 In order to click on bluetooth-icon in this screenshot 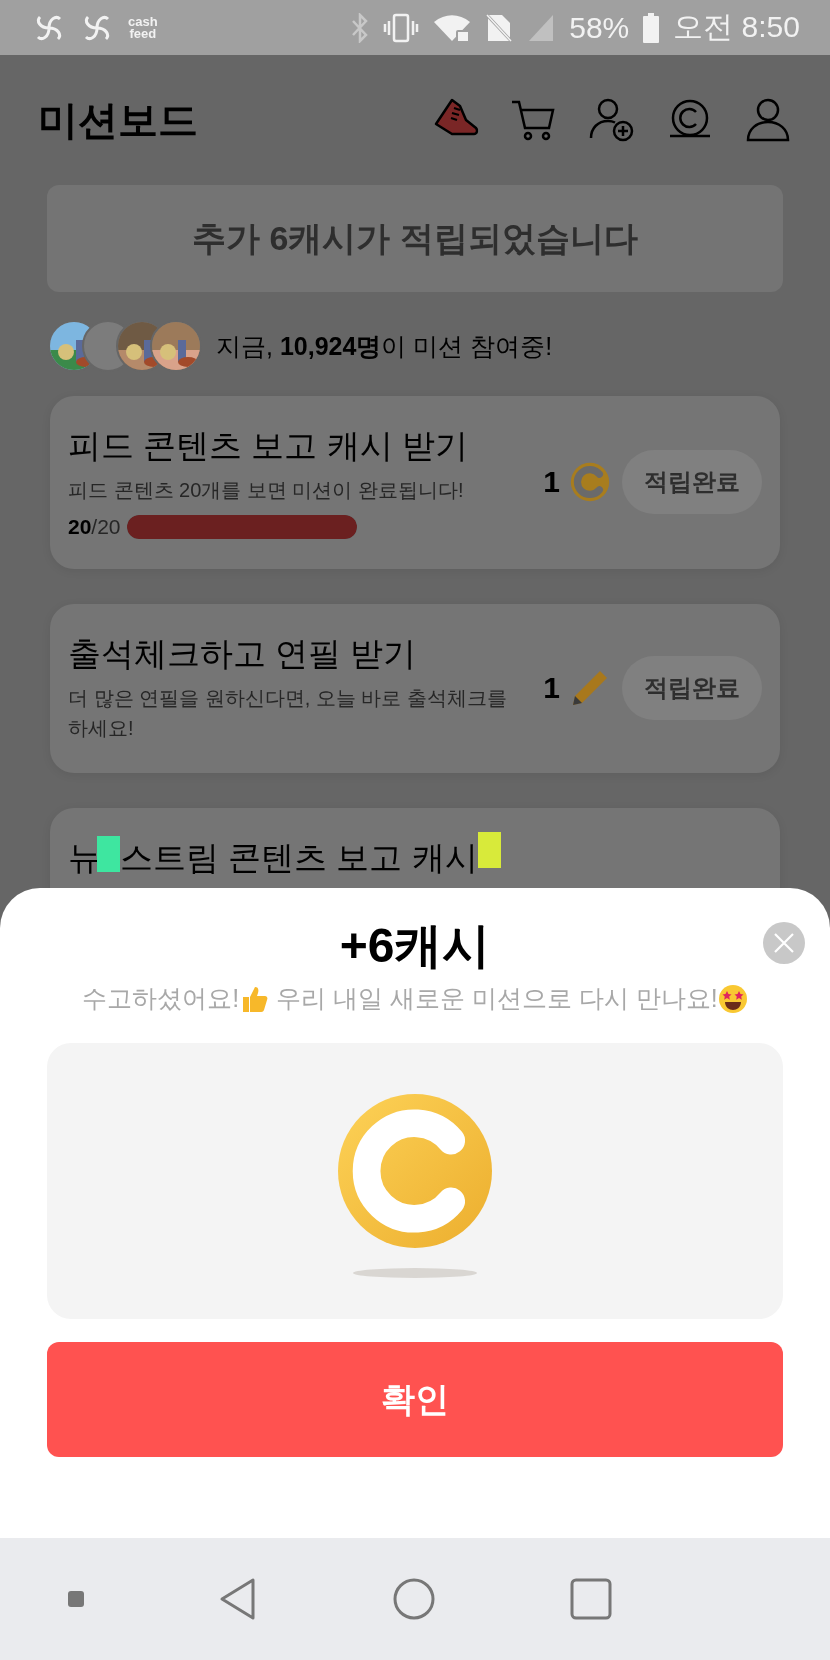, I will do `click(360, 27)`.